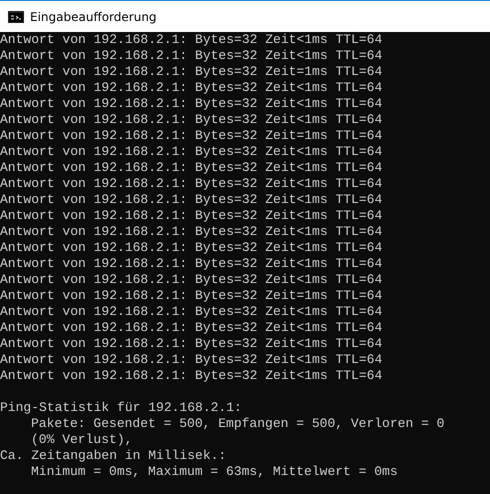 The width and height of the screenshot is (490, 494). What do you see at coordinates (81, 440) in the screenshot?
I see `statistics-line: (0% Verlust),` at bounding box center [81, 440].